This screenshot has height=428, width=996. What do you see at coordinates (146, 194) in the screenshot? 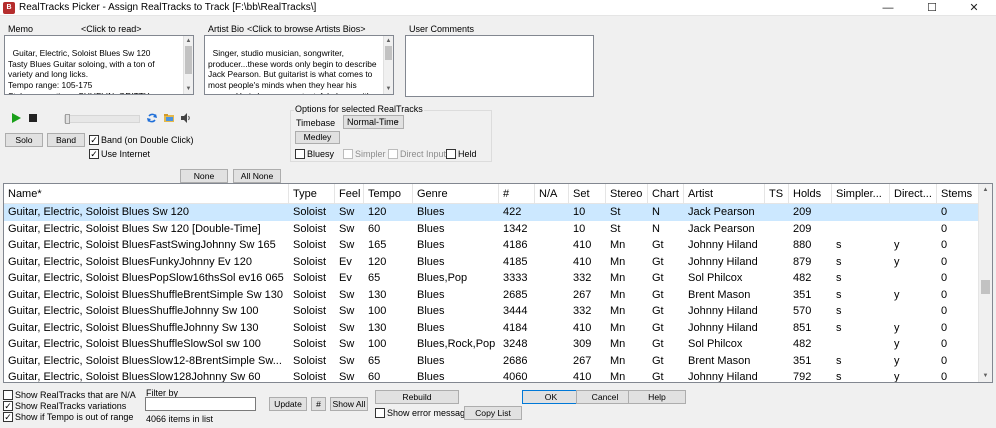
I see `column-header: Name*` at bounding box center [146, 194].